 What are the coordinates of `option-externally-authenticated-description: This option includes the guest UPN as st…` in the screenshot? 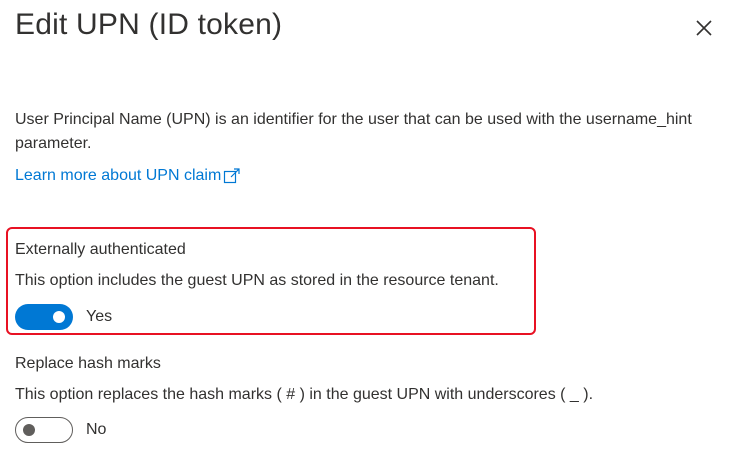 It's located at (257, 280).